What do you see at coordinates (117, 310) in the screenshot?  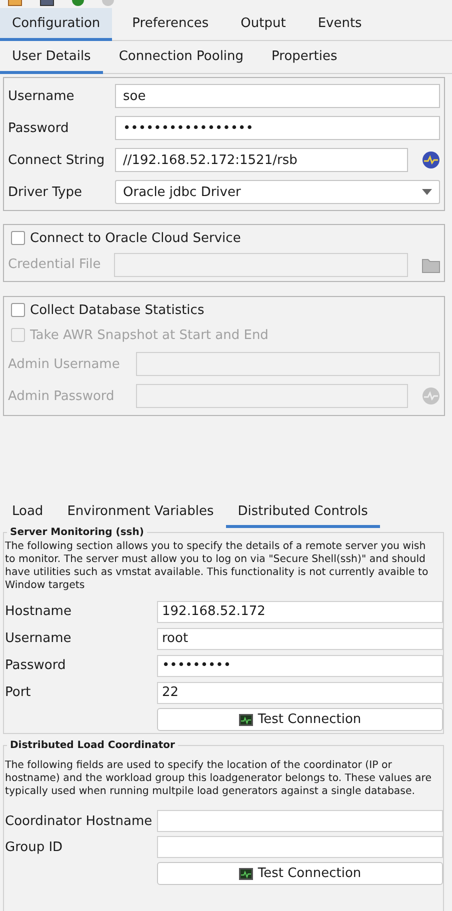 I see `checkbox-label: Collect Database Statistics` at bounding box center [117, 310].